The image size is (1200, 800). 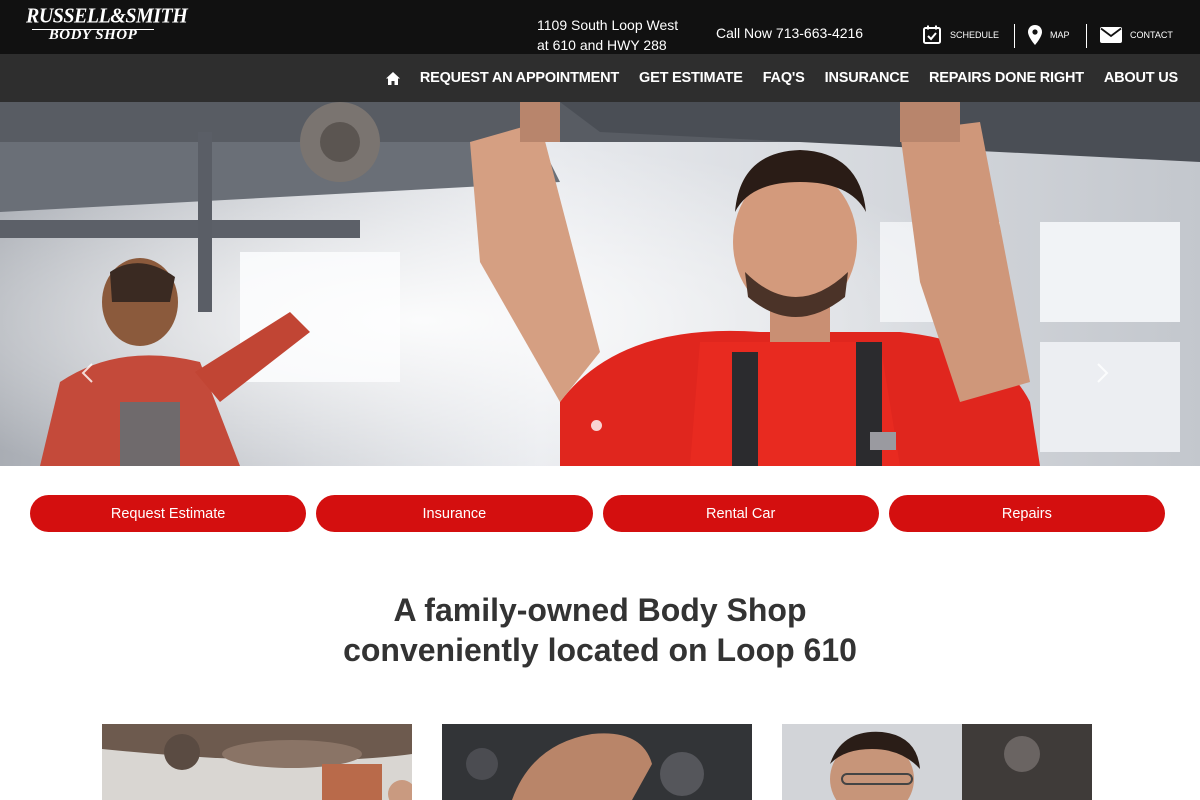 I want to click on map-pin-icon, so click(x=1035, y=35).